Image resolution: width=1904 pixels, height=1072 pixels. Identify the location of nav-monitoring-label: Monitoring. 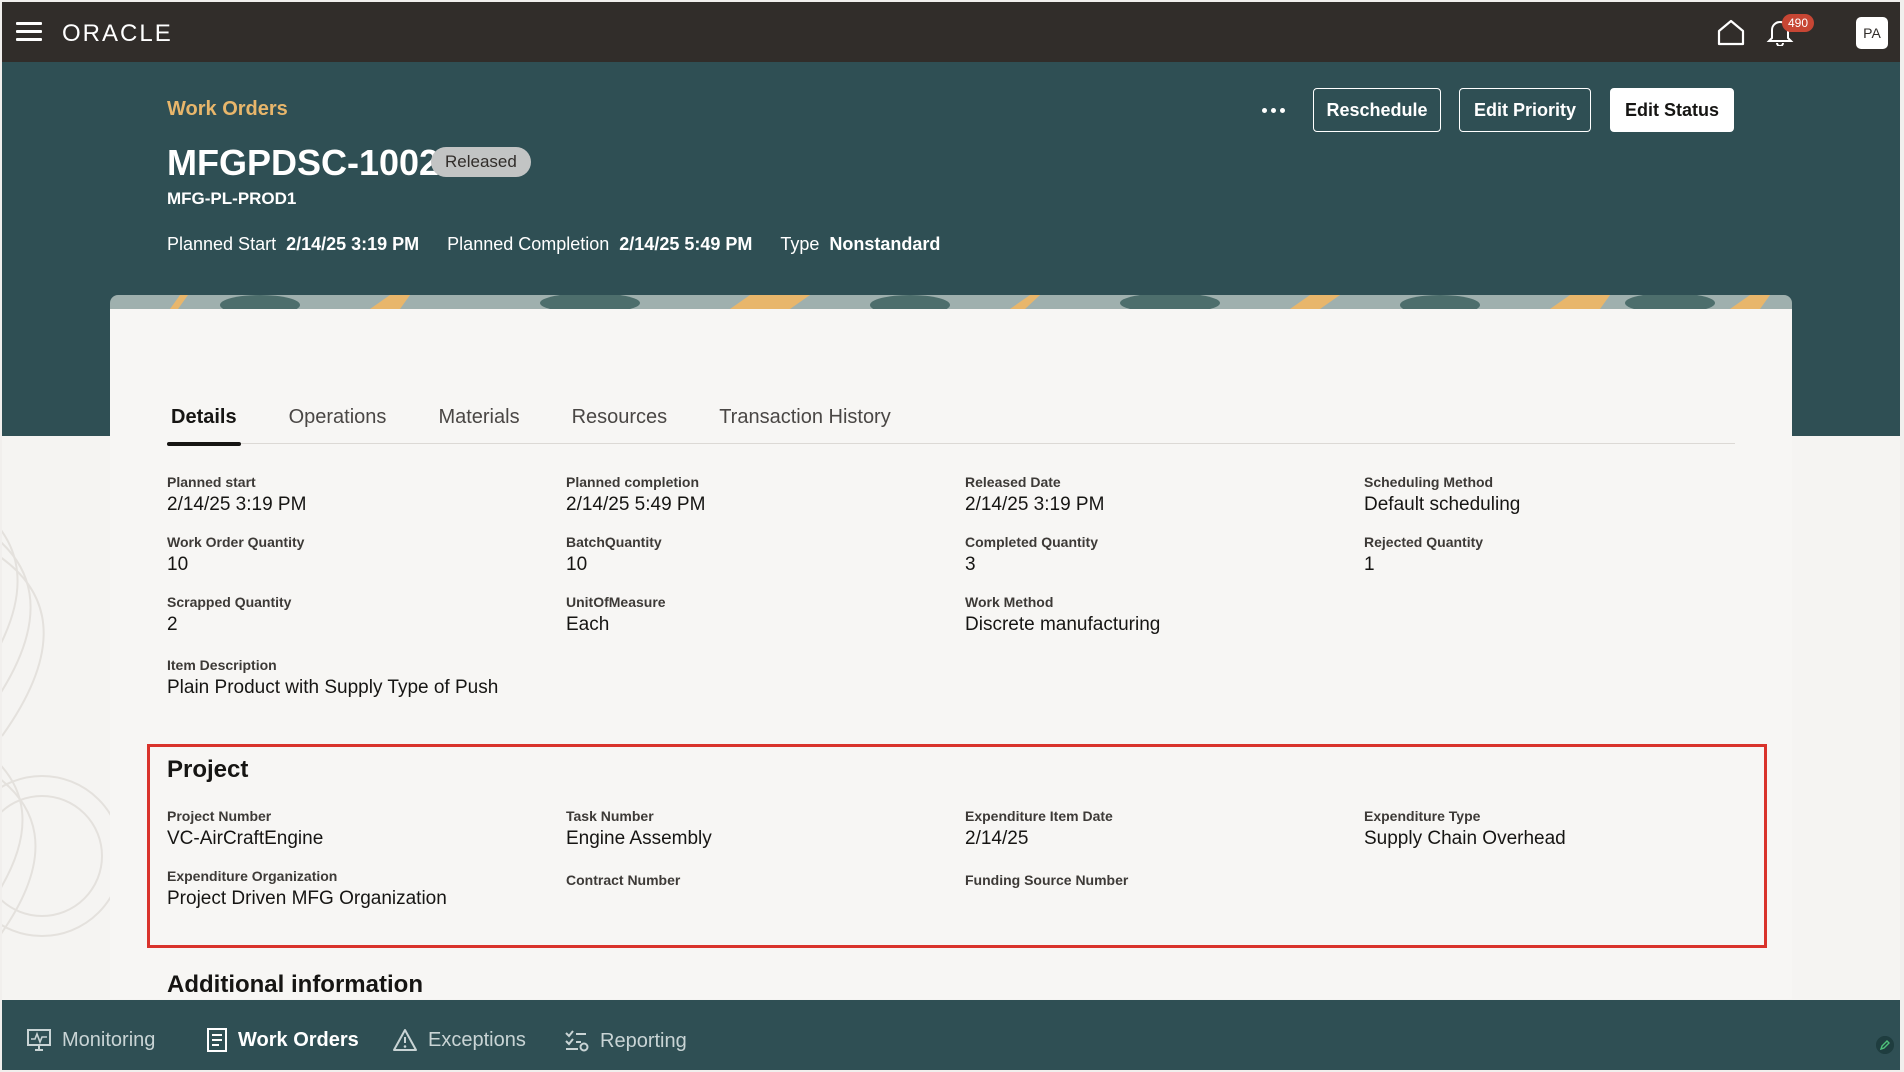
(109, 1039).